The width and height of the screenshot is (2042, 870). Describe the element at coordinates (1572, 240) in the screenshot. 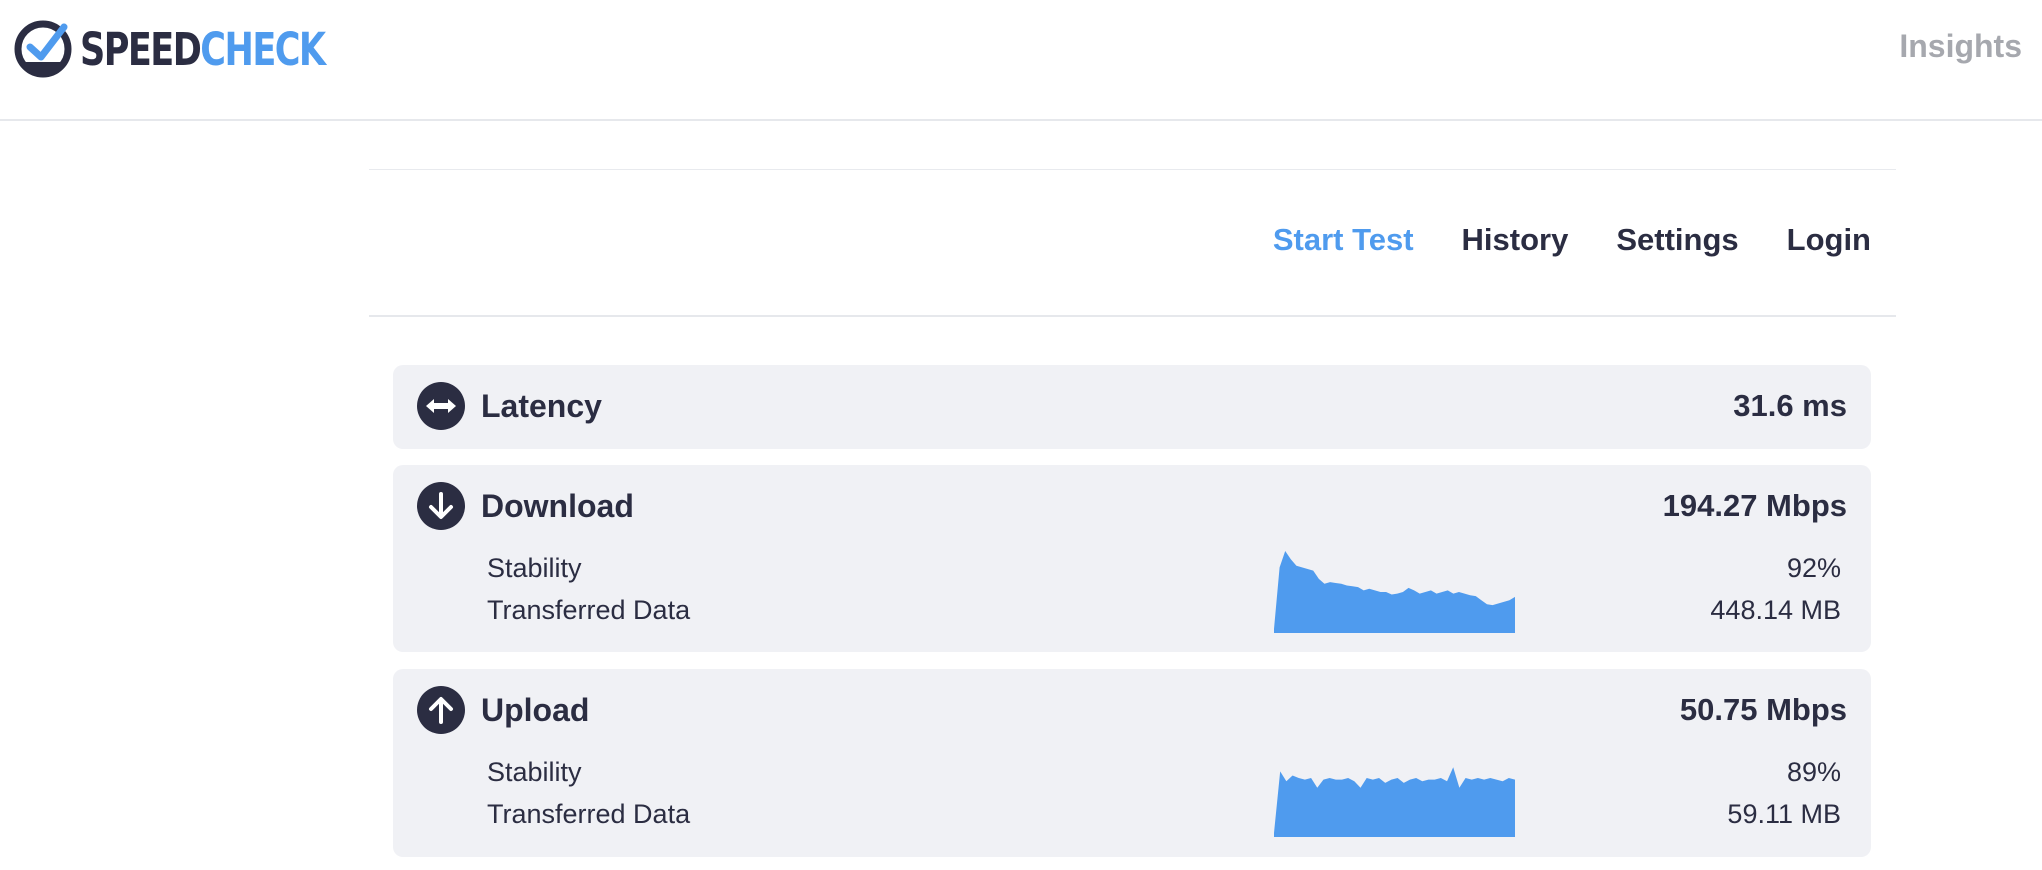

I see `main-nav: Start Test History Settings Login` at that location.